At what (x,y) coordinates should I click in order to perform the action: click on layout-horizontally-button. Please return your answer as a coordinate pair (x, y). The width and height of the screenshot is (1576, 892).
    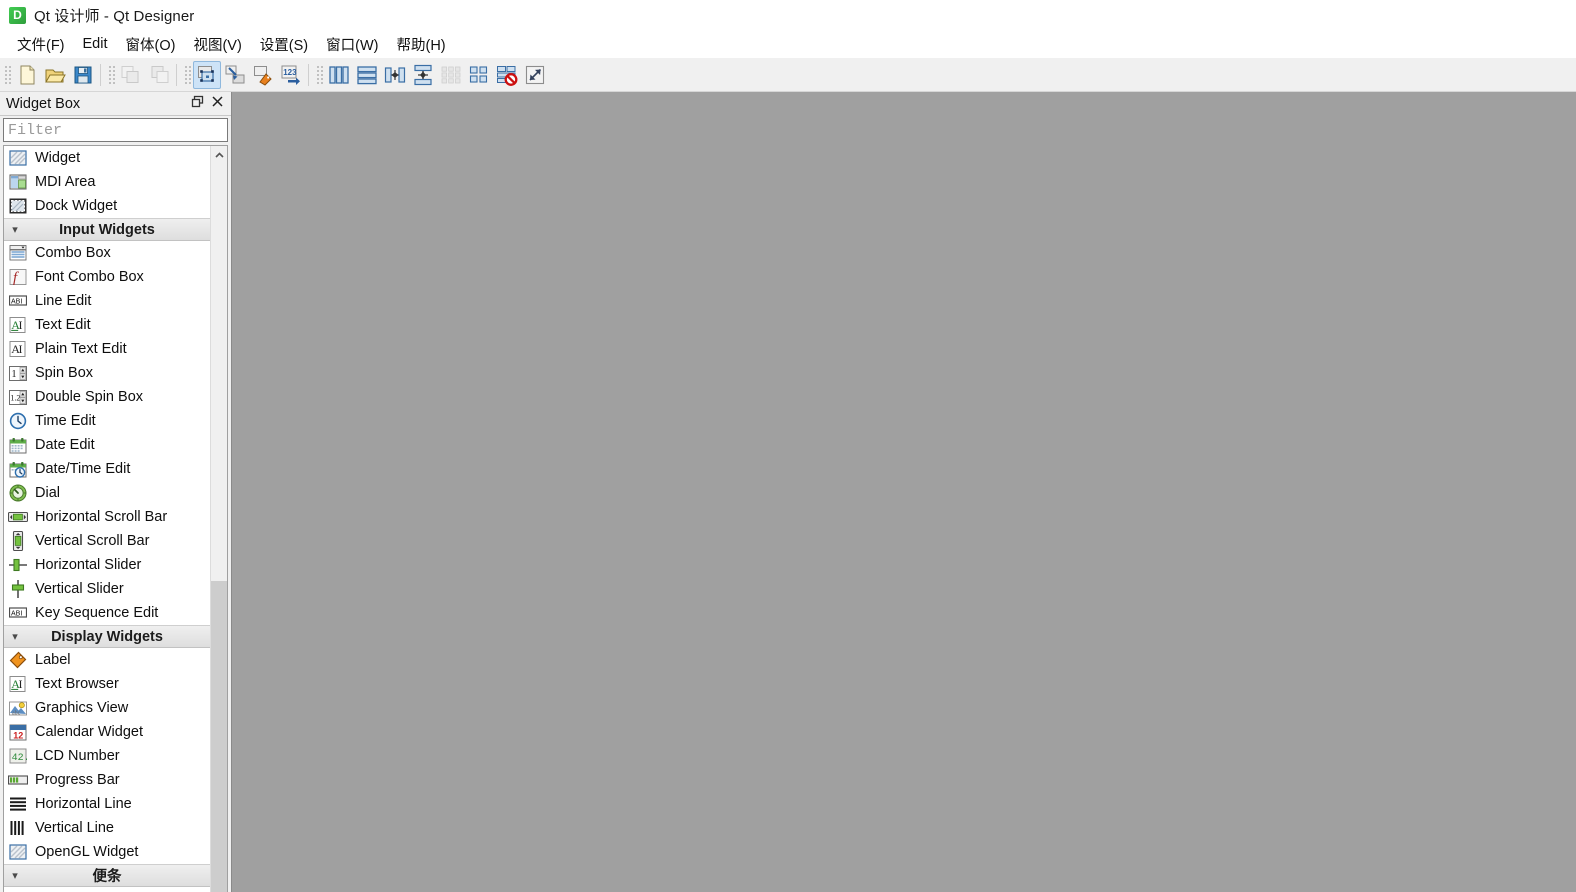
    Looking at the image, I should click on (339, 75).